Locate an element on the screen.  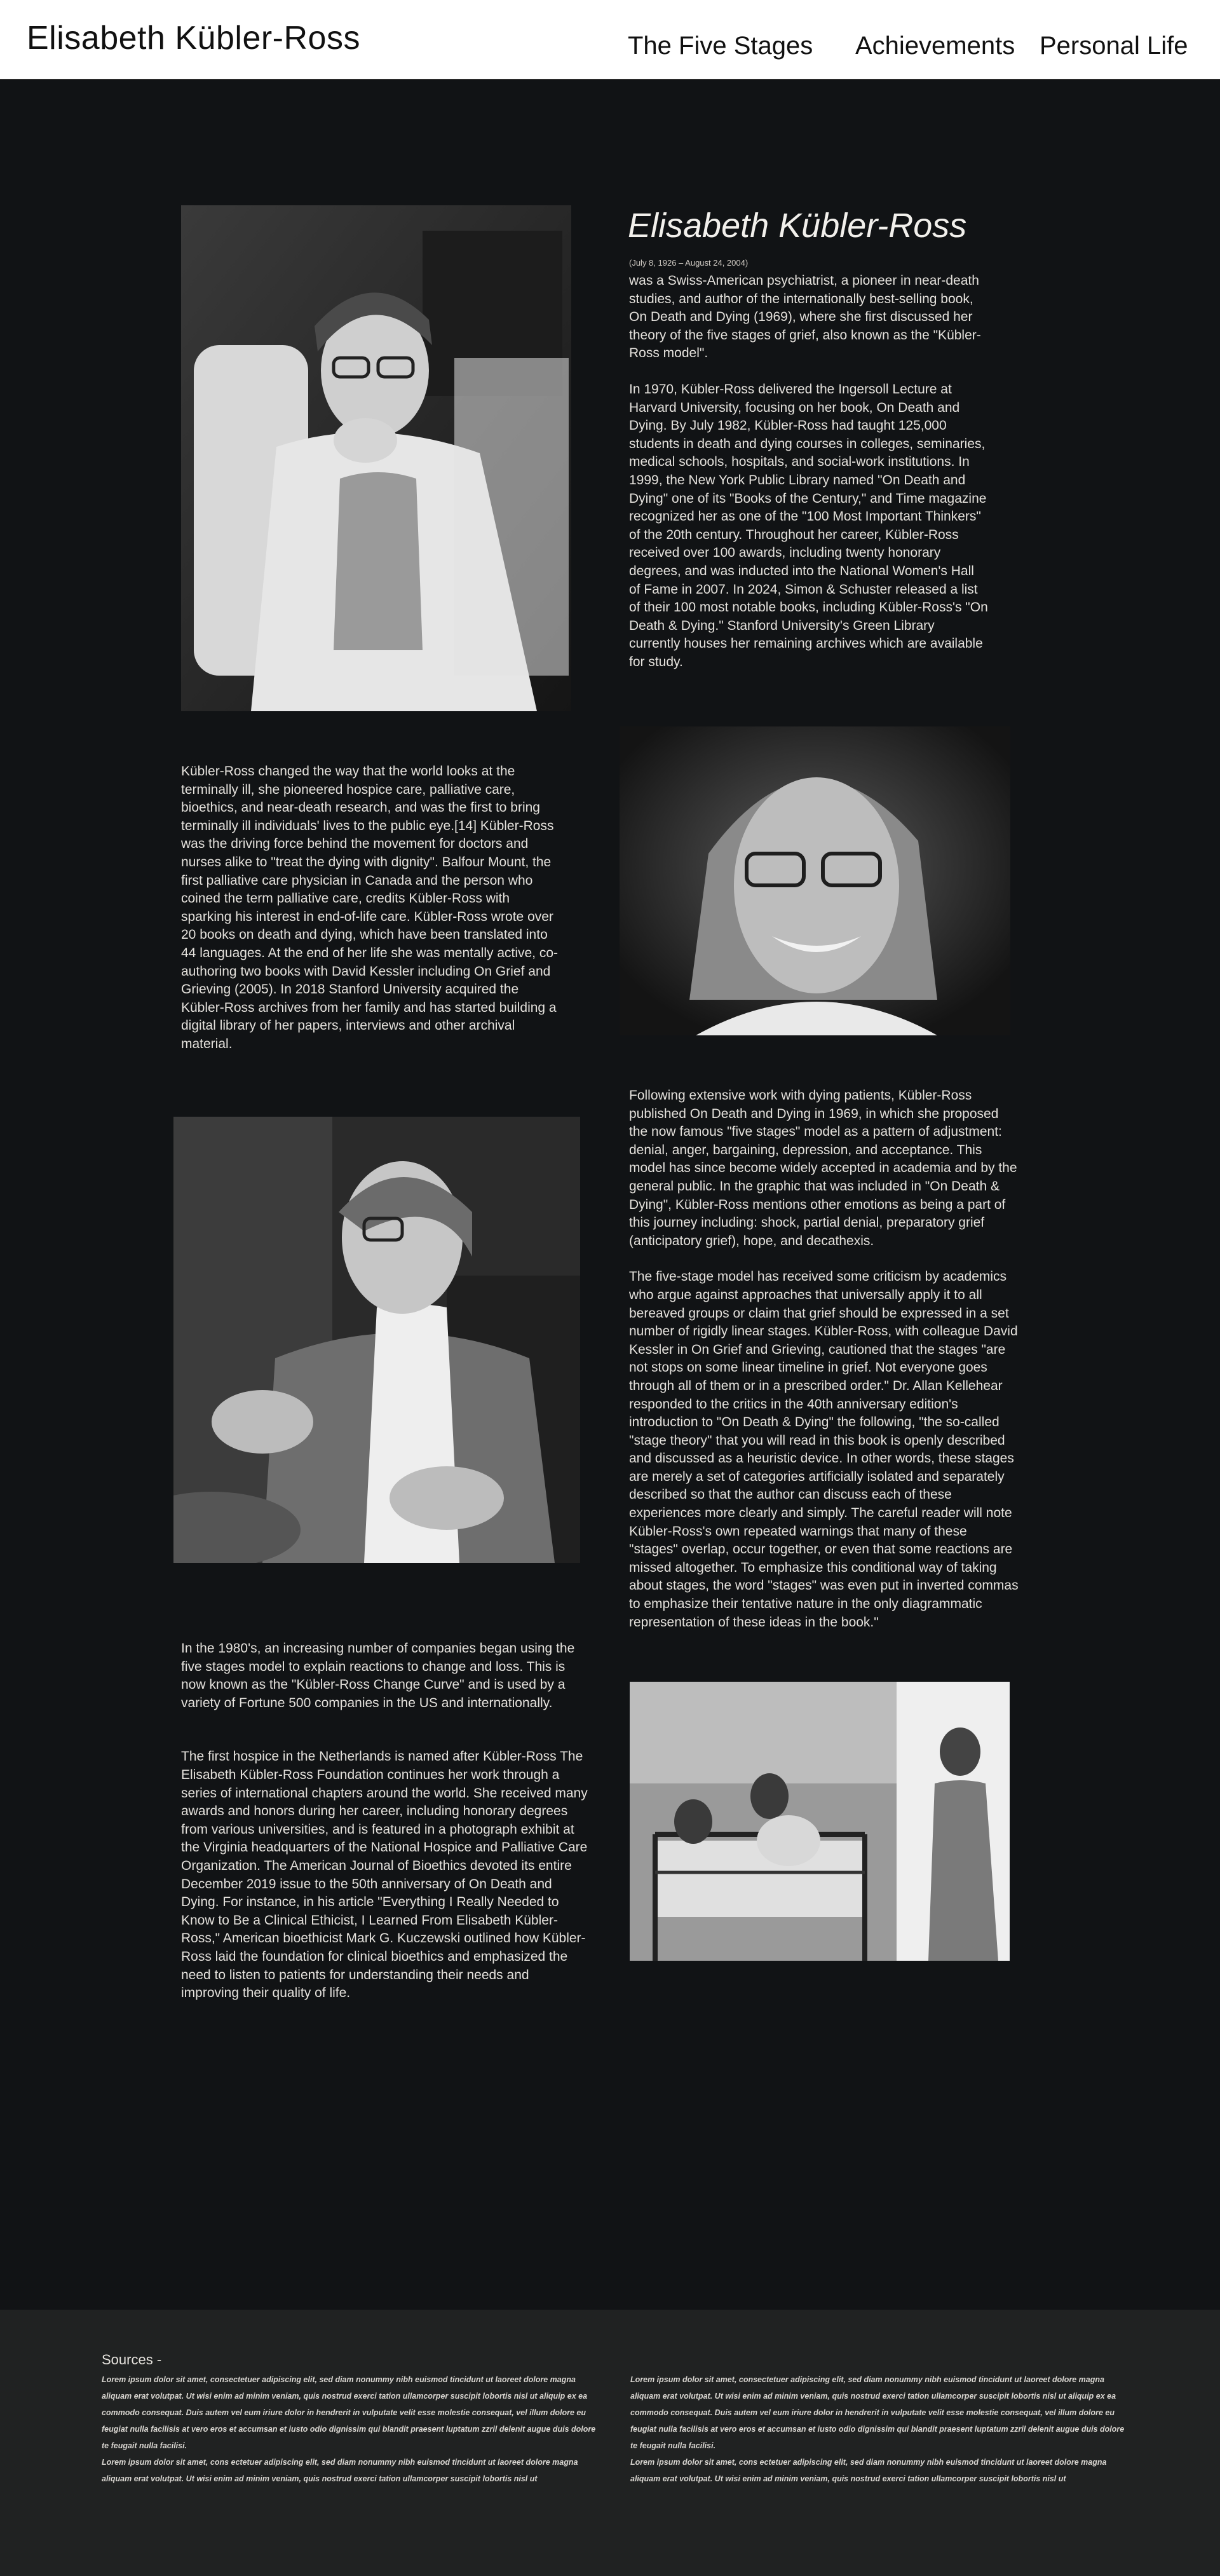
nav-link-achievements: Achievements is located at coordinates (935, 46).